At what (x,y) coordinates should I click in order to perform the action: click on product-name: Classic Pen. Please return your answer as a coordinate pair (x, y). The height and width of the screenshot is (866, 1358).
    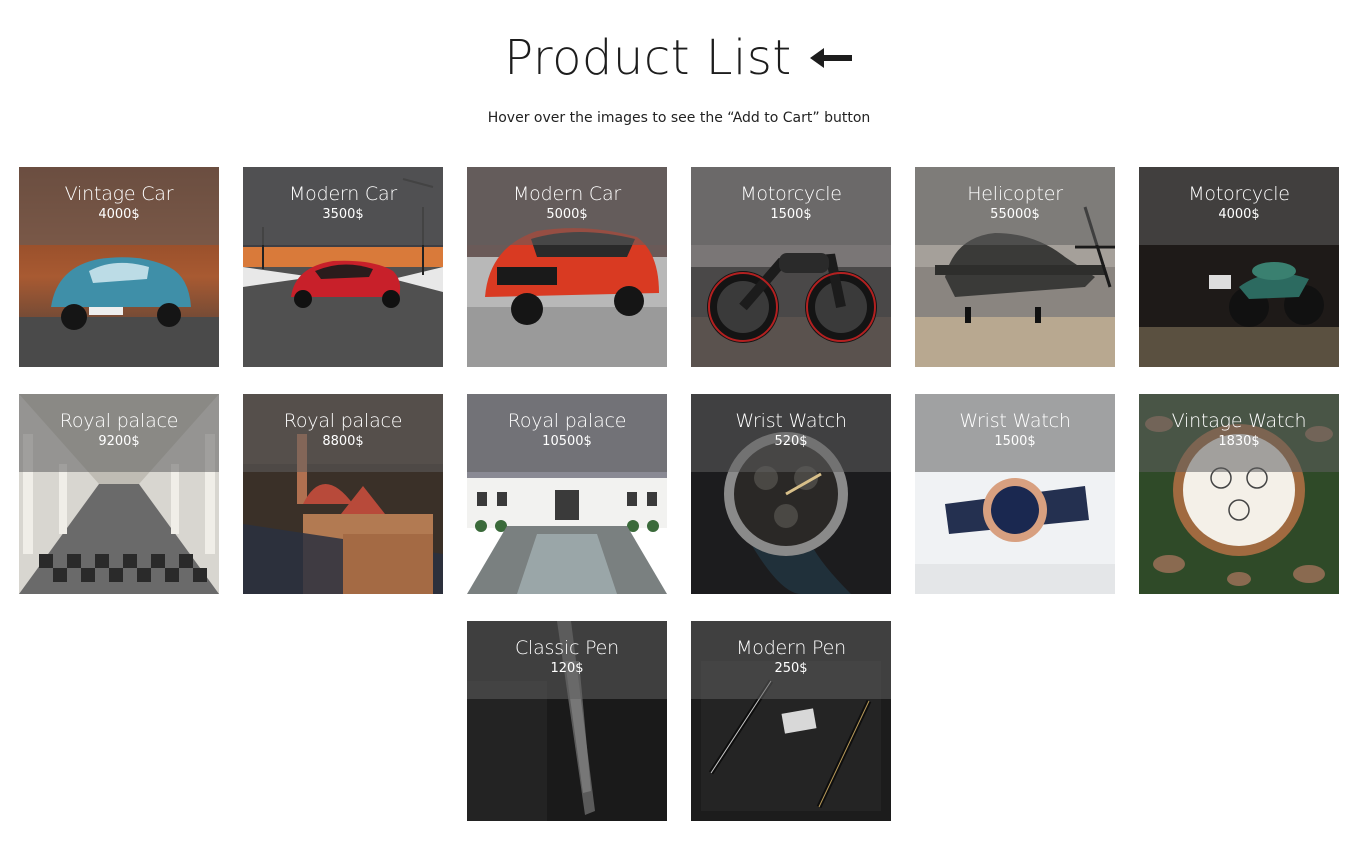
    Looking at the image, I should click on (567, 648).